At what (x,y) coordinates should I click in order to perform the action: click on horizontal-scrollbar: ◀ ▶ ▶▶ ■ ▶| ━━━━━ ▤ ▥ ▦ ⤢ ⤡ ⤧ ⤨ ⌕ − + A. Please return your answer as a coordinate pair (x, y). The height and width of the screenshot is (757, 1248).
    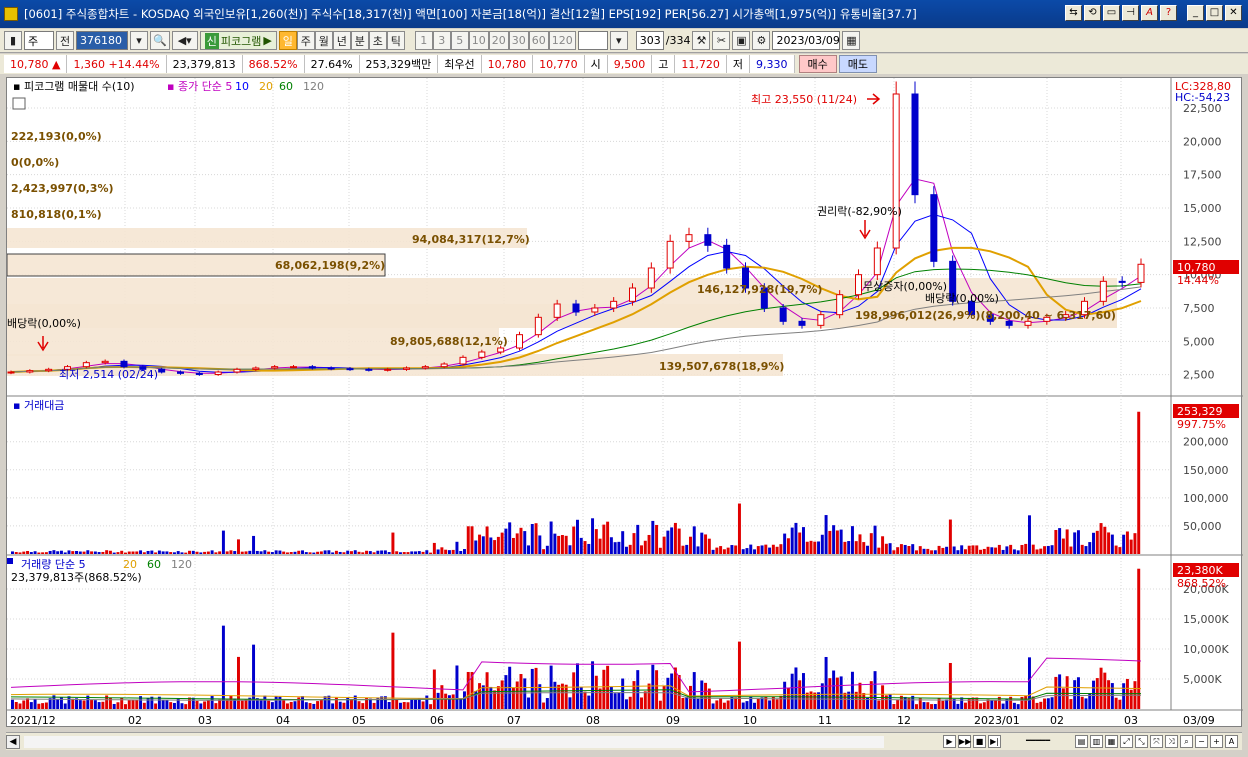
    Looking at the image, I should click on (624, 741).